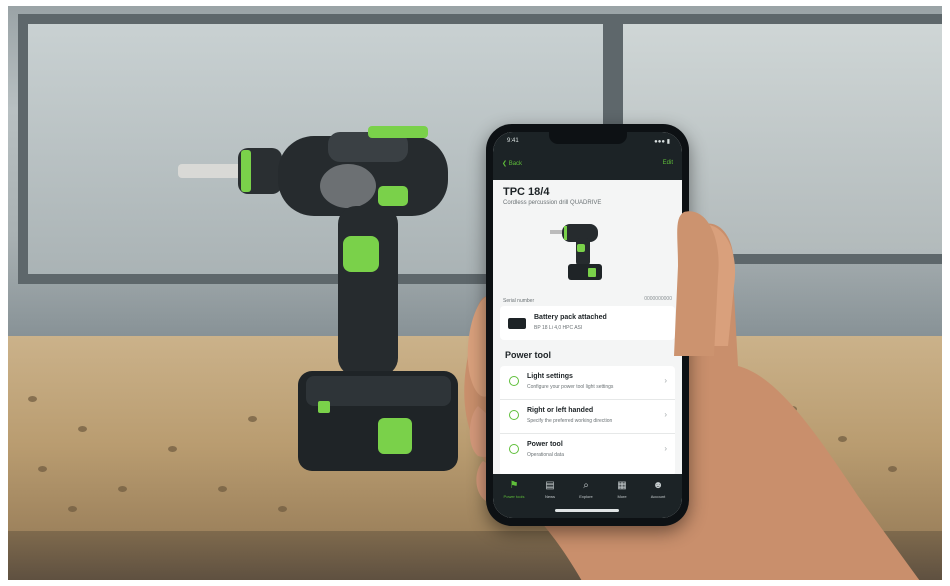 The width and height of the screenshot is (950, 586). I want to click on list-item-subtitle: Configure your power tool light settings, so click(570, 387).